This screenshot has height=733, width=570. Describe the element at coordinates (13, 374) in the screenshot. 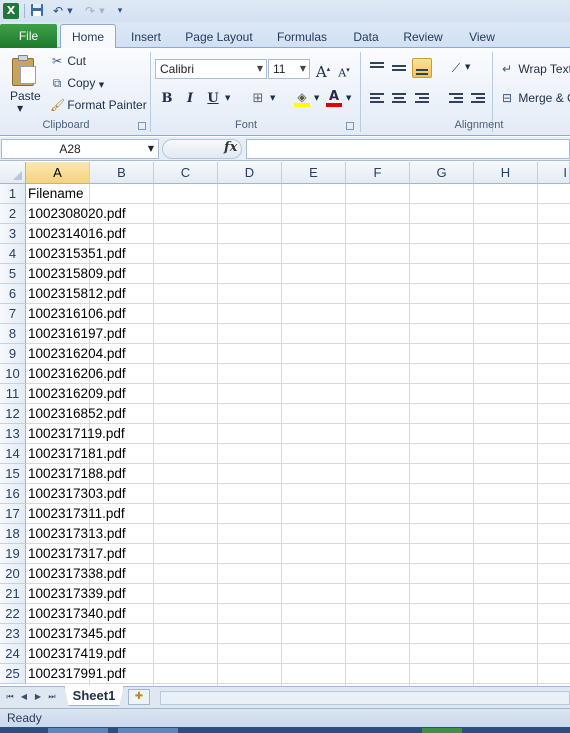

I see `row-header: 10` at that location.